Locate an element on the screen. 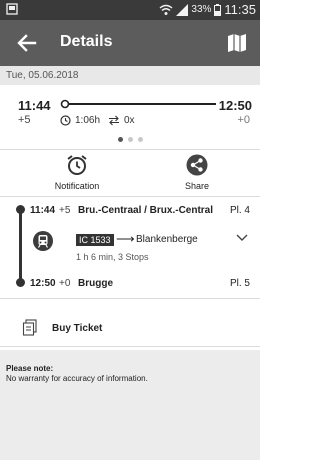 The image size is (320, 460). battery-percent: 33% is located at coordinates (201, 9).